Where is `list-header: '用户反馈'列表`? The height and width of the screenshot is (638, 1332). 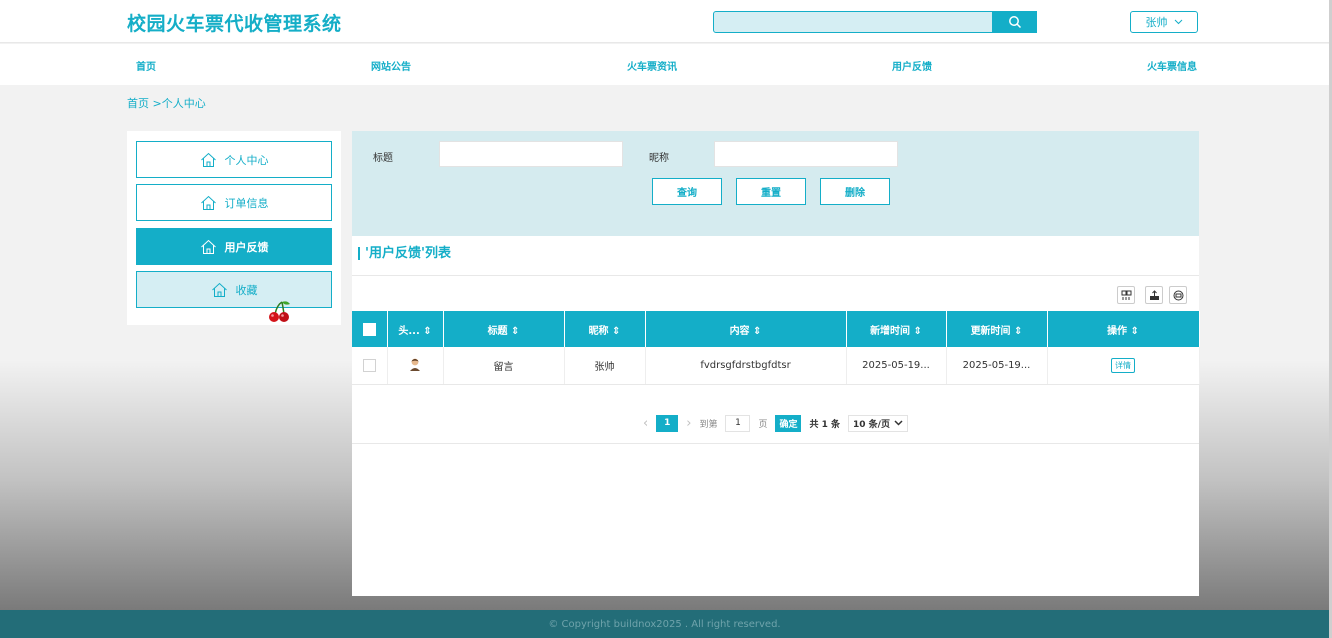
list-header: '用户反馈'列表 is located at coordinates (775, 256).